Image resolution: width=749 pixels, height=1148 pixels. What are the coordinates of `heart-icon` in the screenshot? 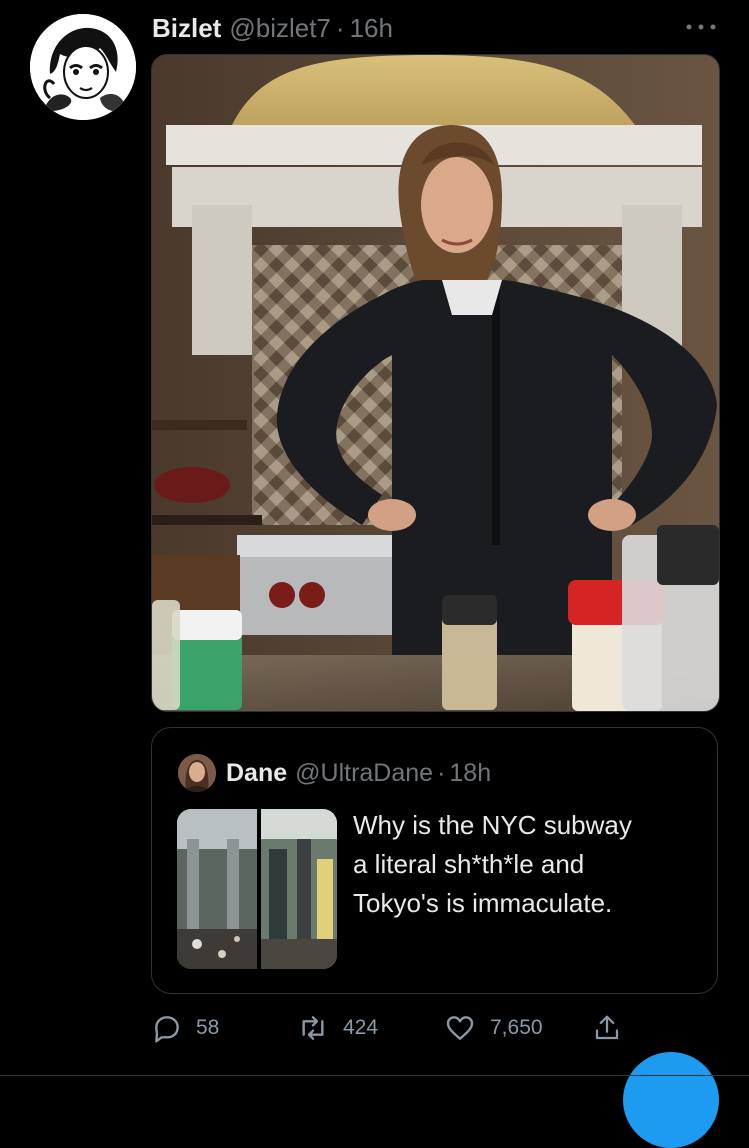 It's located at (460, 1028).